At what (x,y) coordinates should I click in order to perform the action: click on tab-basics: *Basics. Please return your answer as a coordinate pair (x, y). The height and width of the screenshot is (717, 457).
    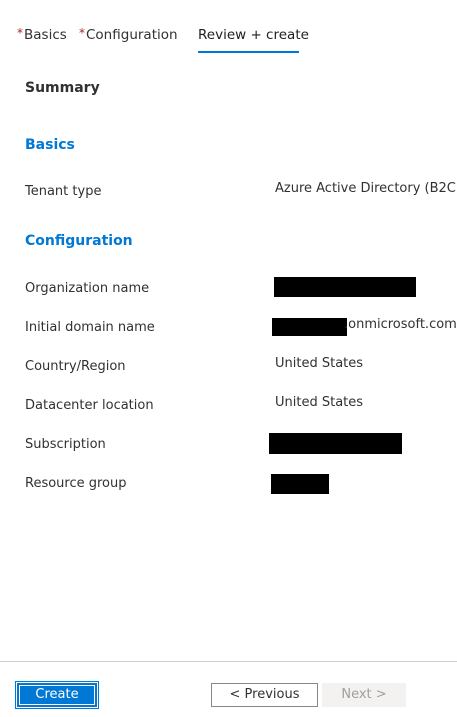
    Looking at the image, I should click on (42, 34).